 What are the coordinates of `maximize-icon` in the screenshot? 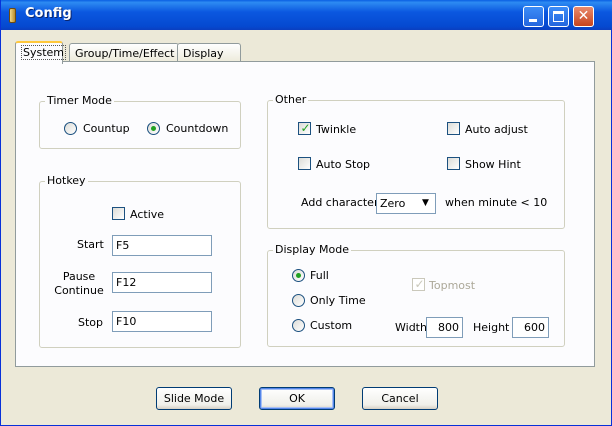 It's located at (558, 16).